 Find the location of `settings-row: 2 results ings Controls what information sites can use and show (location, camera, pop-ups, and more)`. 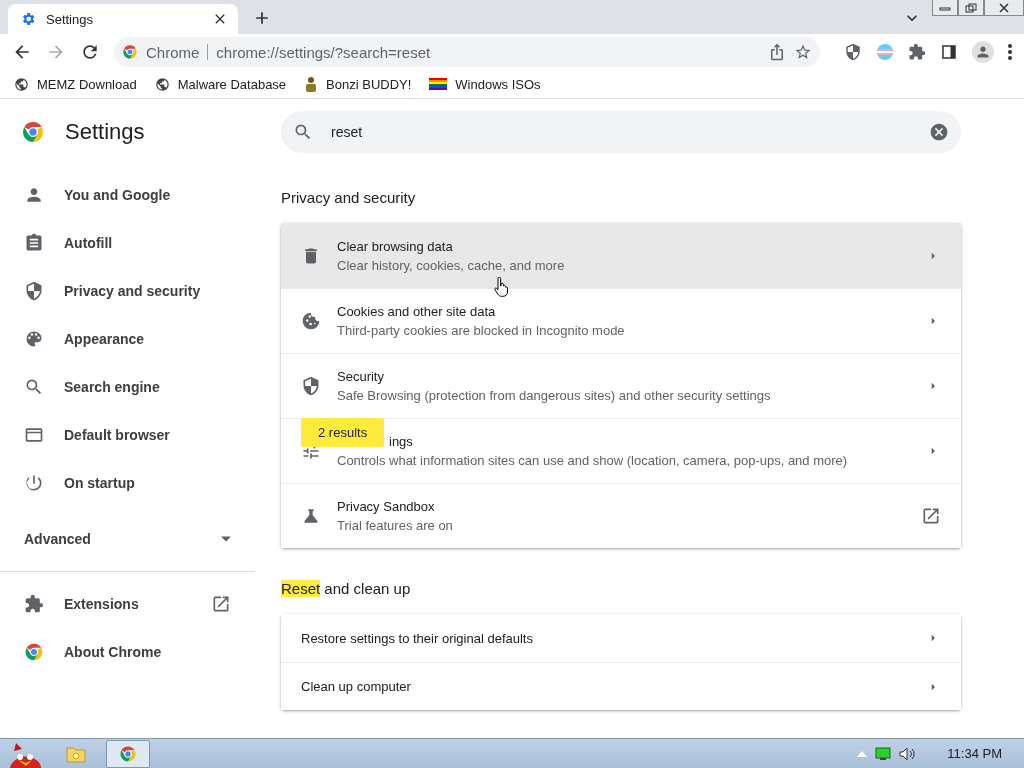

settings-row: 2 results ings Controls what information sites can use and show (location, camera, pop-ups, and more) is located at coordinates (621, 450).